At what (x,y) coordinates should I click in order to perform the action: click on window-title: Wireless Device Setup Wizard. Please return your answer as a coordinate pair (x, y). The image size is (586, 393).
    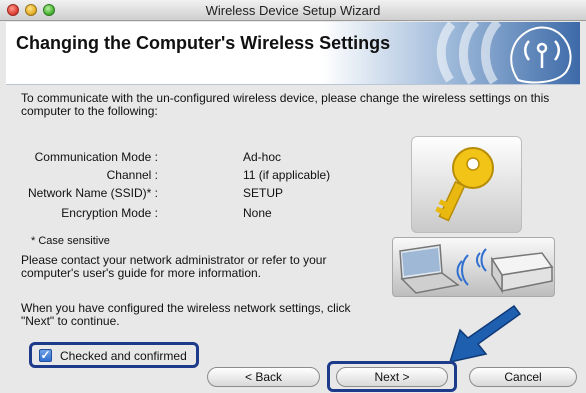
    Looking at the image, I should click on (293, 10).